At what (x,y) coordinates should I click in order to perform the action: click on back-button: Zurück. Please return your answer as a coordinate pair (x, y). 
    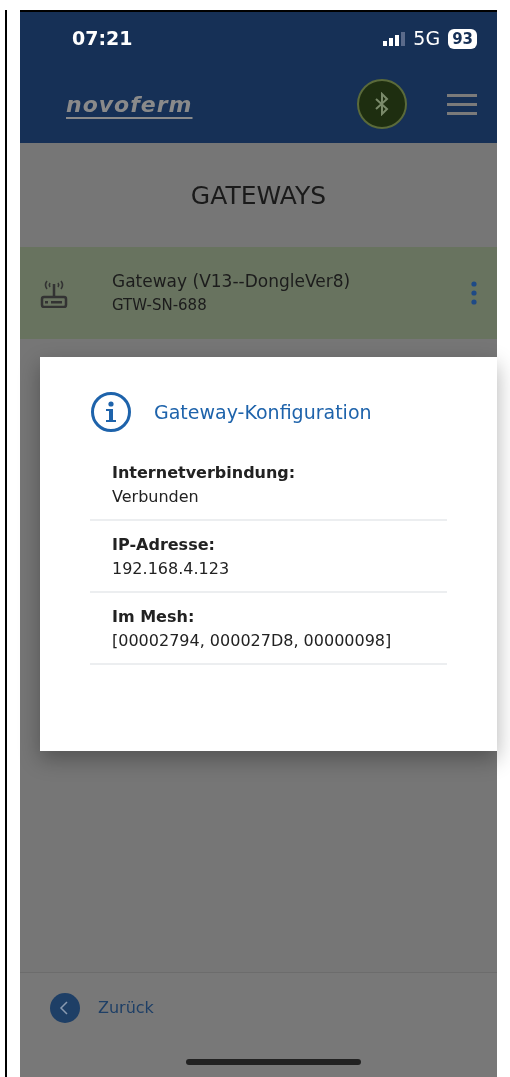
    Looking at the image, I should click on (102, 1008).